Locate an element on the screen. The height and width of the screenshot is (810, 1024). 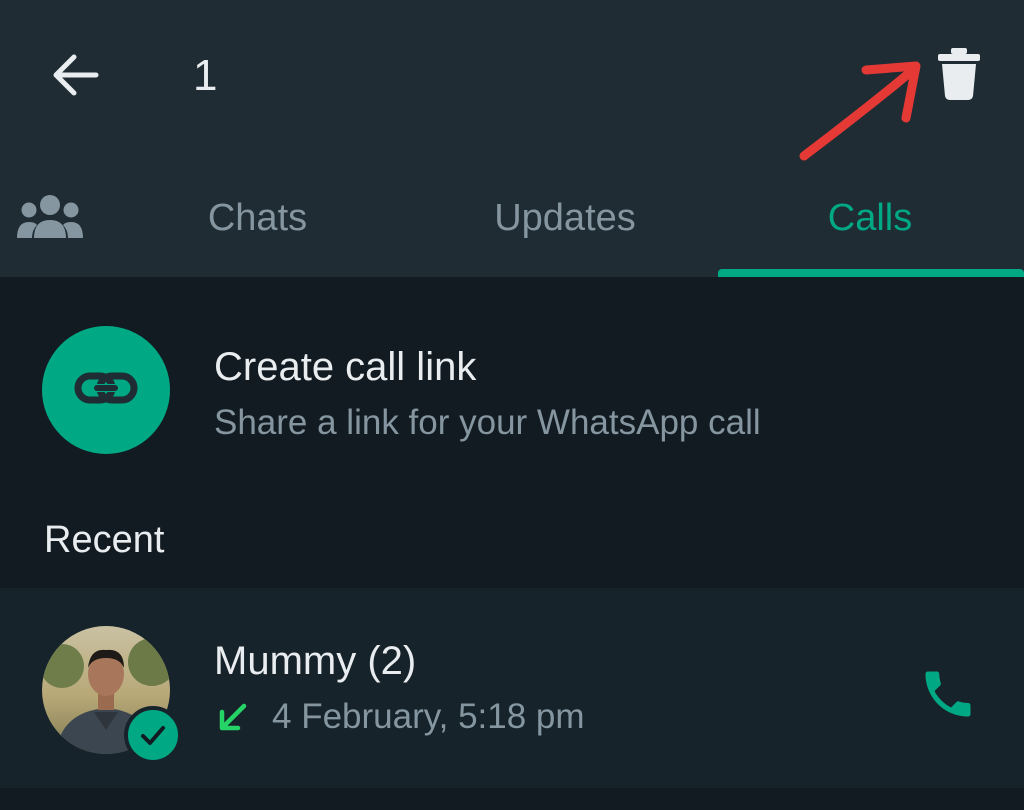
trash-icon is located at coordinates (959, 74).